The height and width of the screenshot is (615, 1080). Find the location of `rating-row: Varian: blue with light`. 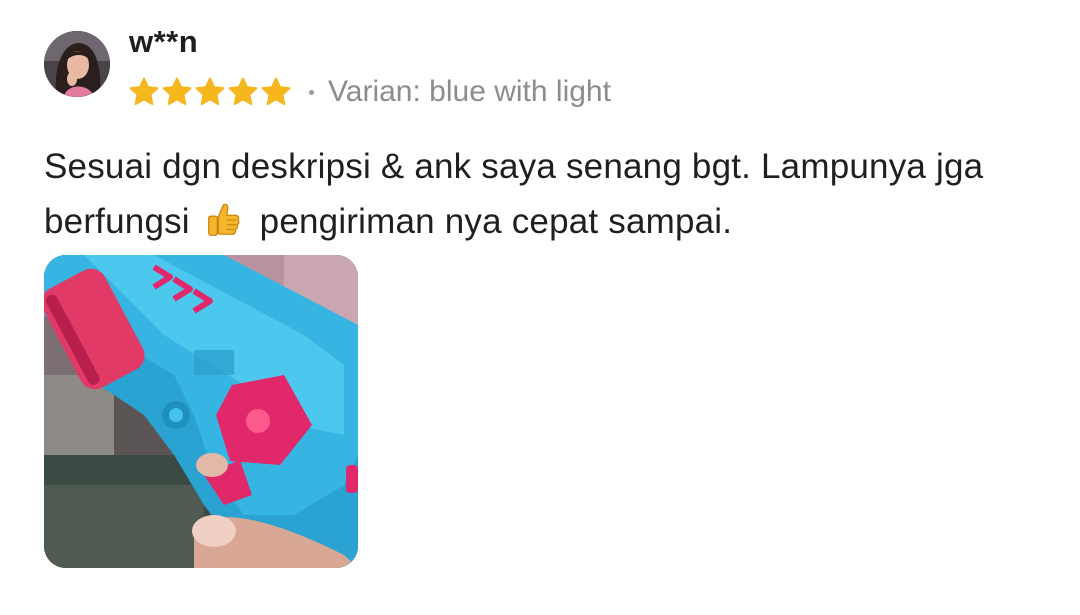

rating-row: Varian: blue with light is located at coordinates (369, 92).